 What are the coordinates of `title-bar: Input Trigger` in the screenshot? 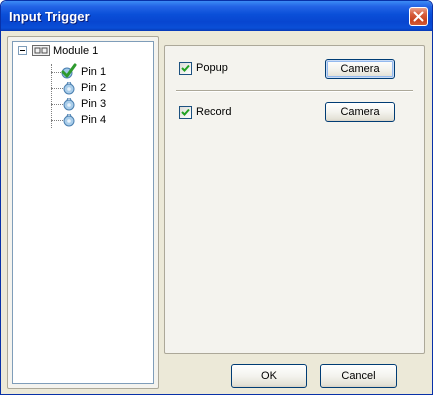 It's located at (216, 16).